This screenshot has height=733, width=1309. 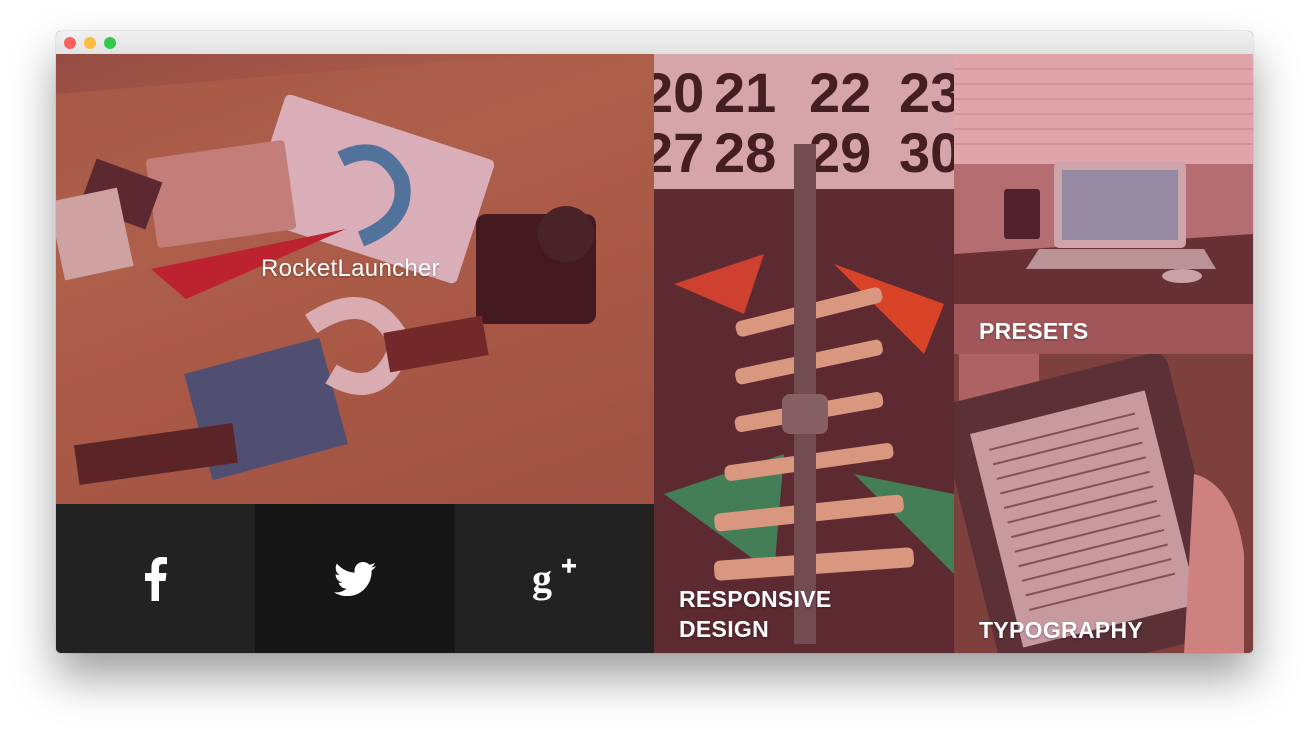 I want to click on presets-tile: PRESETS, so click(x=1103, y=204).